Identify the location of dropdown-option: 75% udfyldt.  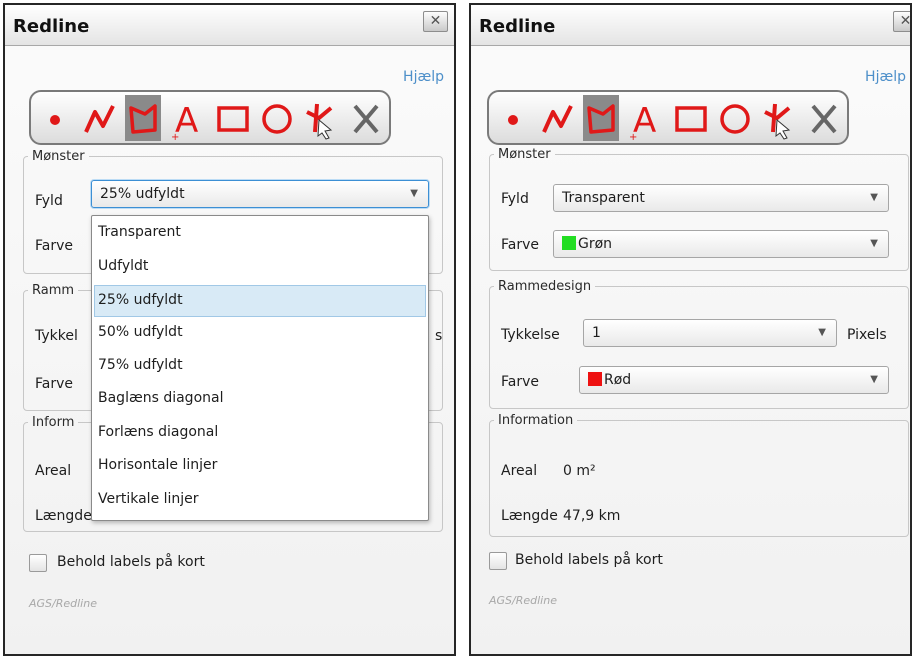
(260, 366).